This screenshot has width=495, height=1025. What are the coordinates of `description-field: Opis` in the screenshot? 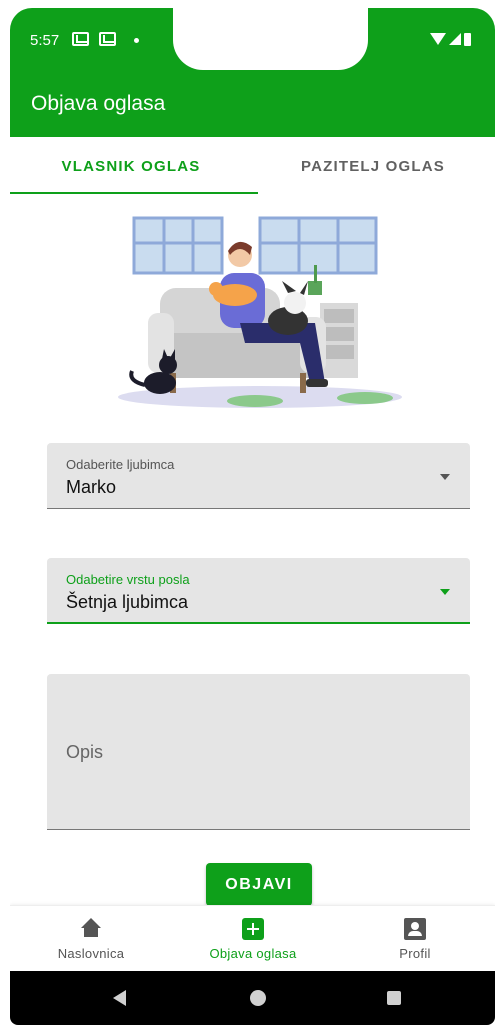 It's located at (258, 752).